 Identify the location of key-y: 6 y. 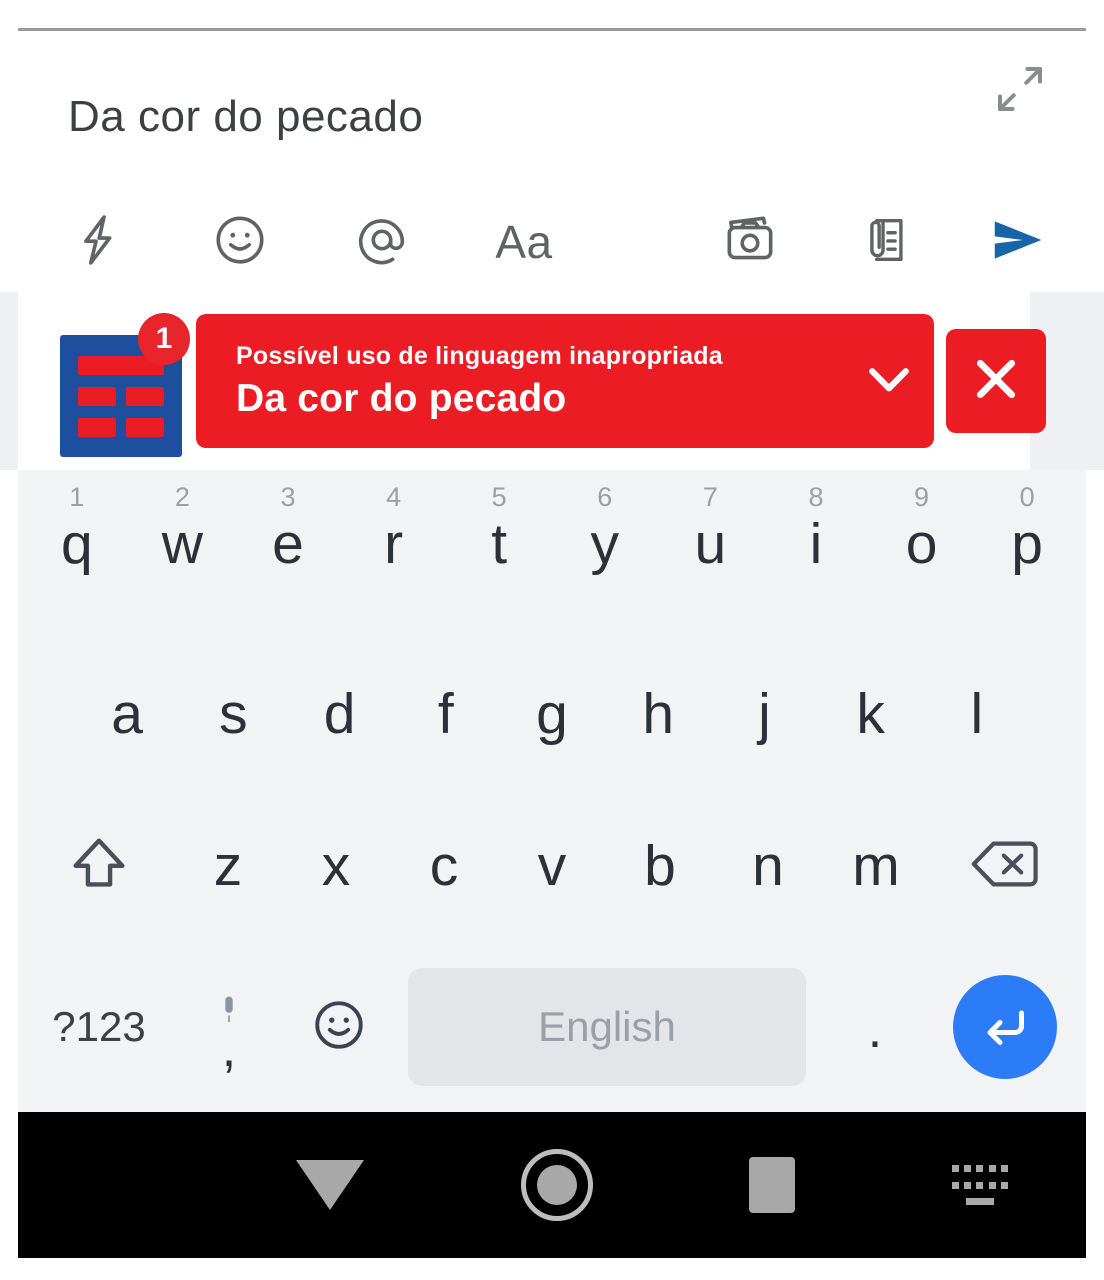
(605, 561).